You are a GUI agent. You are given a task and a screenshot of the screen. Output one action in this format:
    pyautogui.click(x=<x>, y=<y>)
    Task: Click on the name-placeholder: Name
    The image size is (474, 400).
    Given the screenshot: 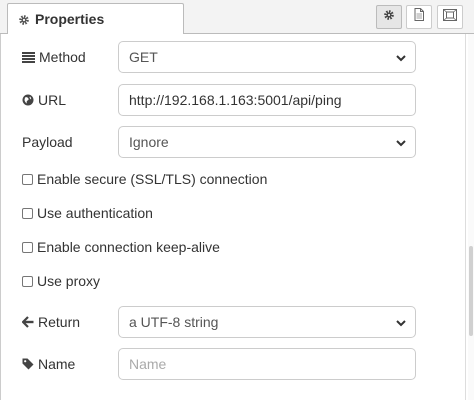 What is the action you would take?
    pyautogui.click(x=148, y=364)
    